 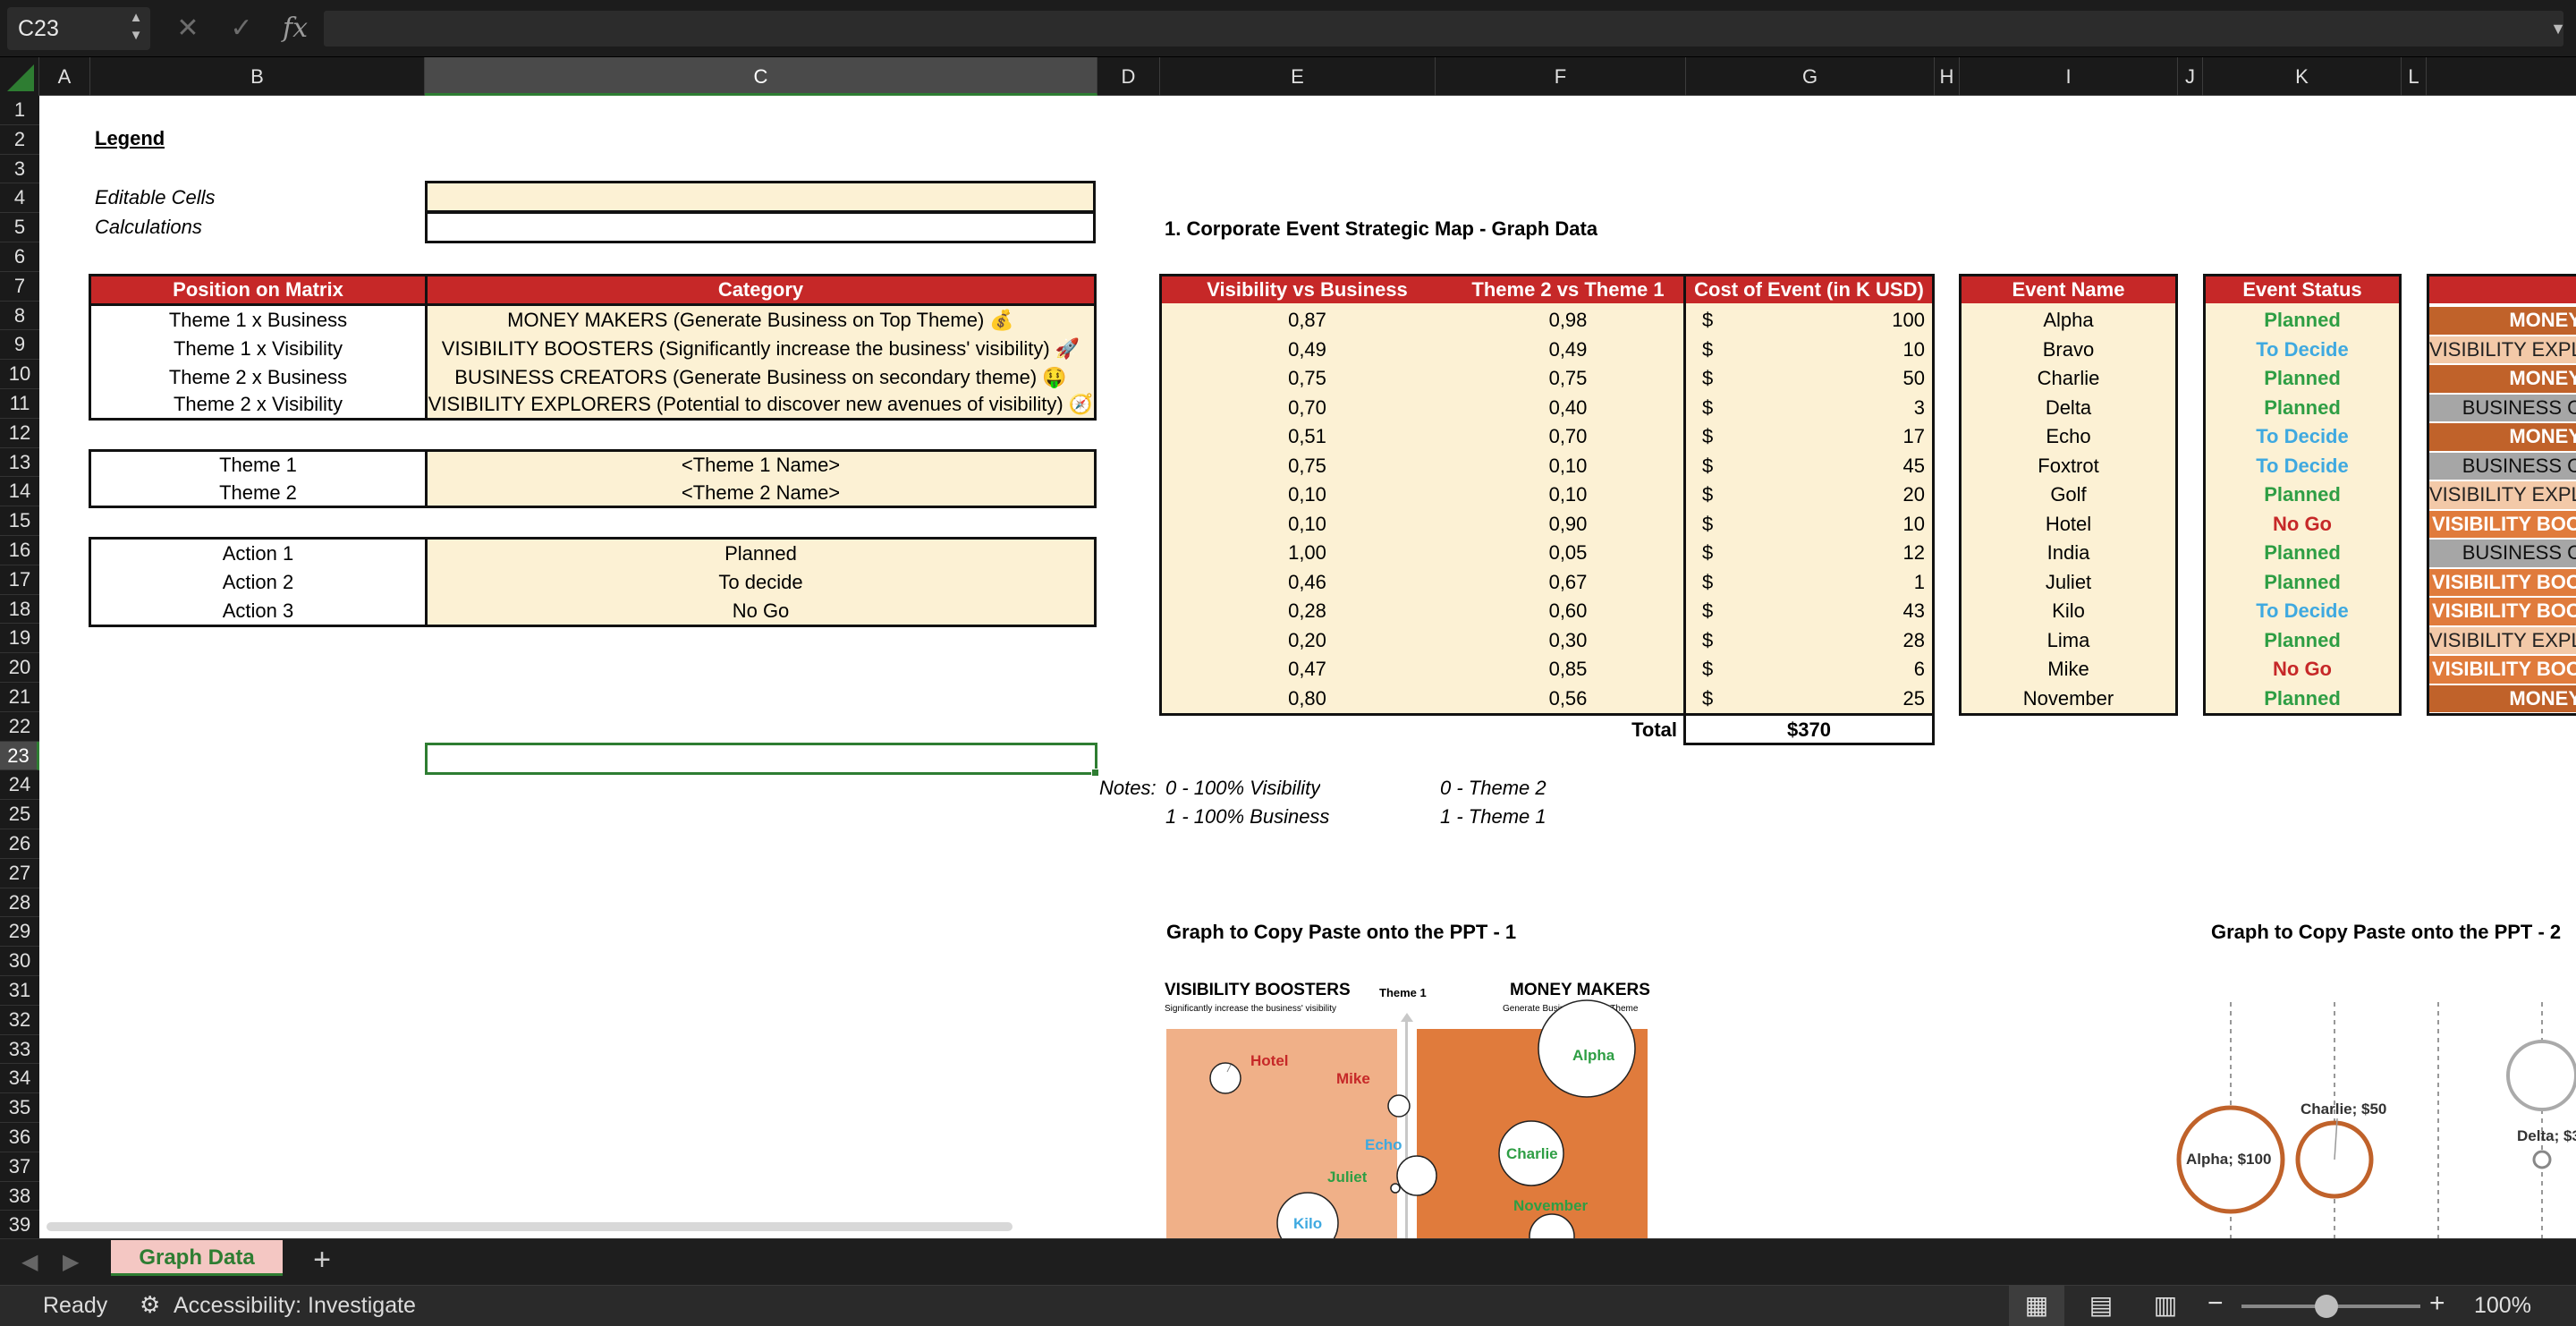 What do you see at coordinates (258, 349) in the screenshot?
I see `matrix-position-2: Theme 1 x Visibility` at bounding box center [258, 349].